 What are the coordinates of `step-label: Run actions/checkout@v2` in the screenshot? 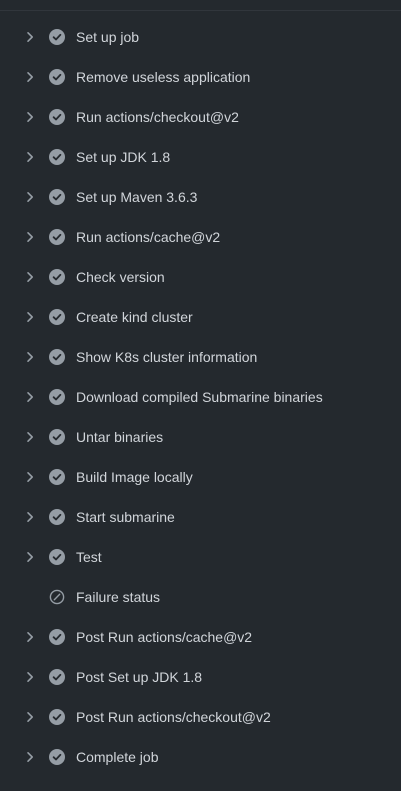 It's located at (157, 117).